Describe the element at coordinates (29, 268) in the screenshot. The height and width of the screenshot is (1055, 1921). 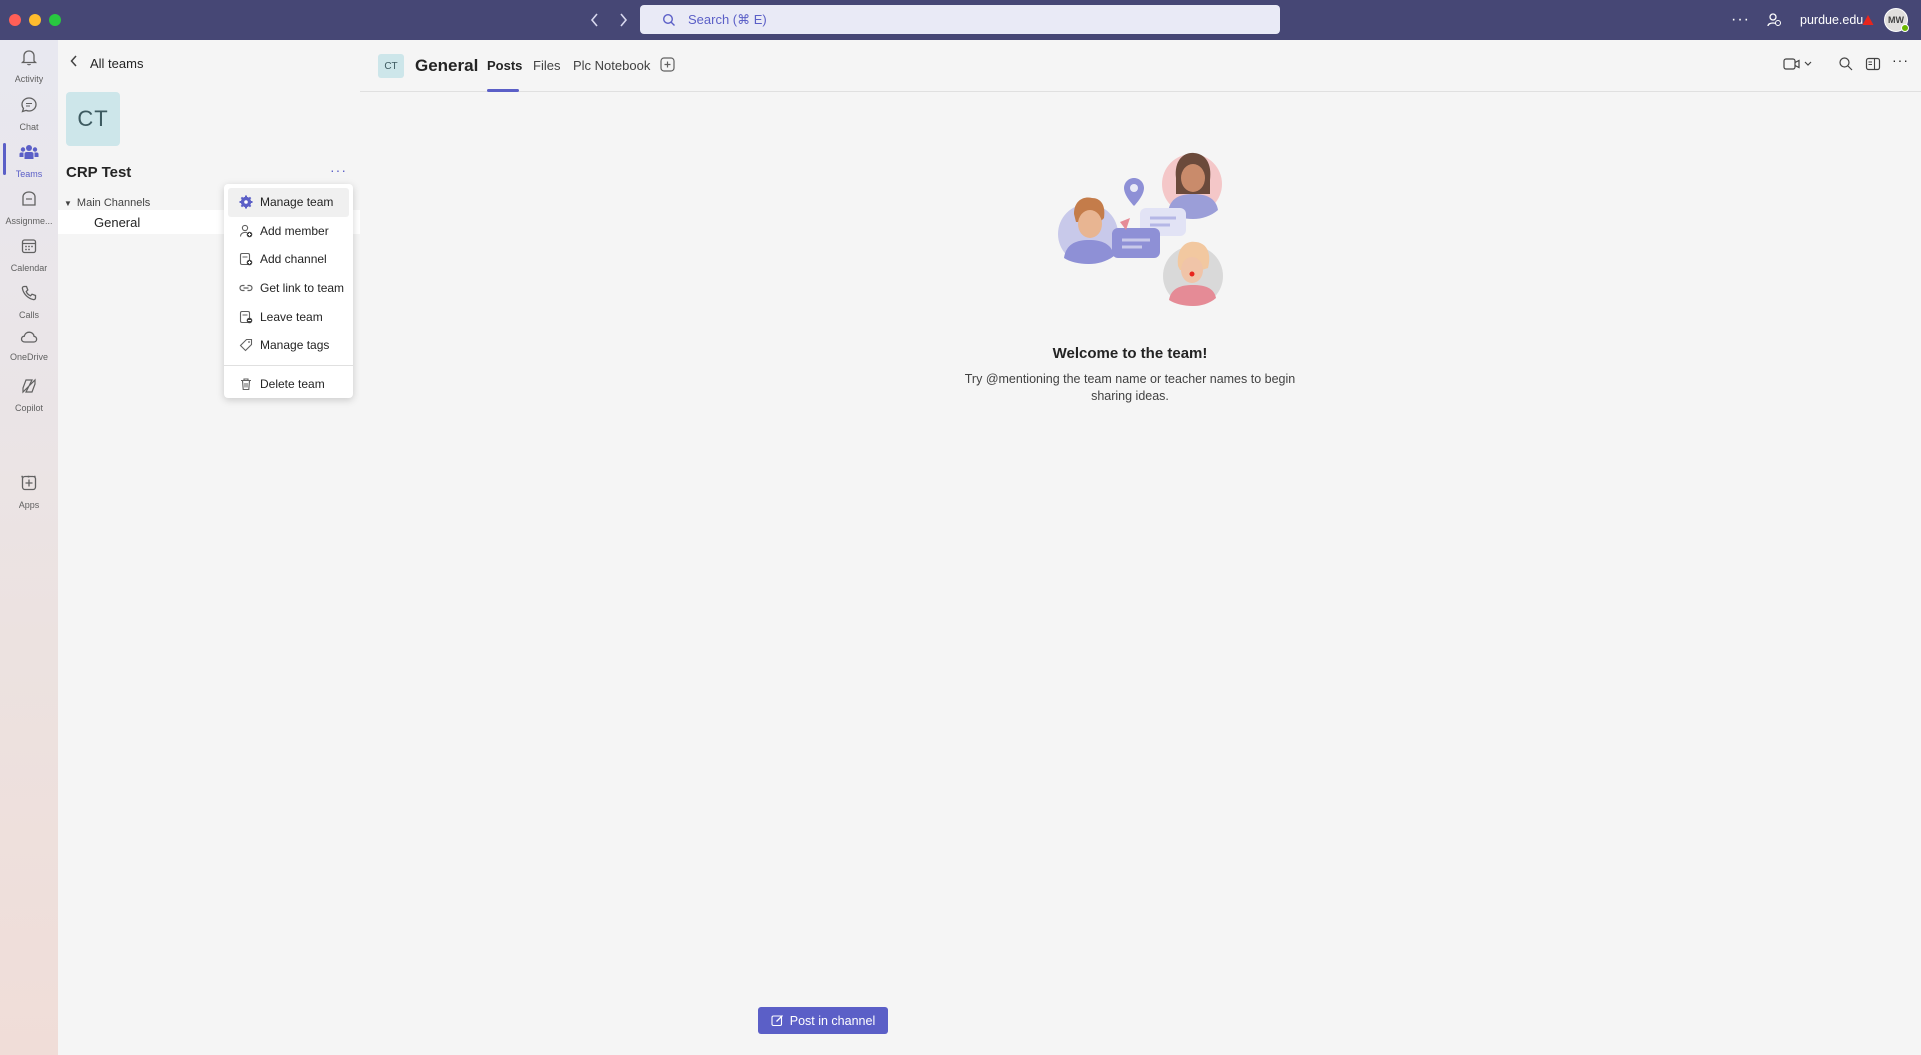
I see `rail-label: Calendar` at that location.